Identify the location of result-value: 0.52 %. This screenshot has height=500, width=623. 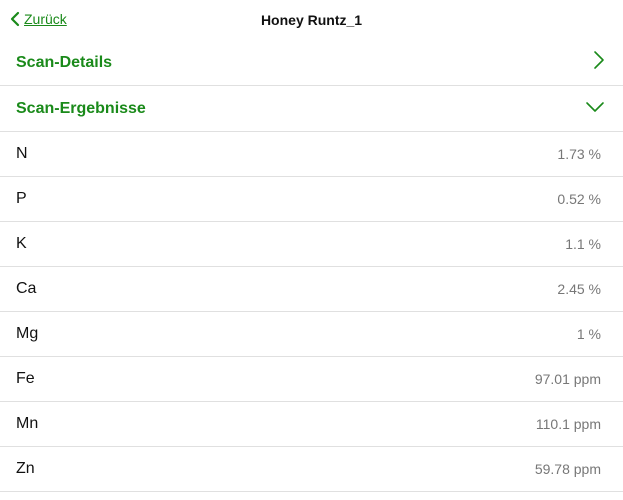
(579, 199).